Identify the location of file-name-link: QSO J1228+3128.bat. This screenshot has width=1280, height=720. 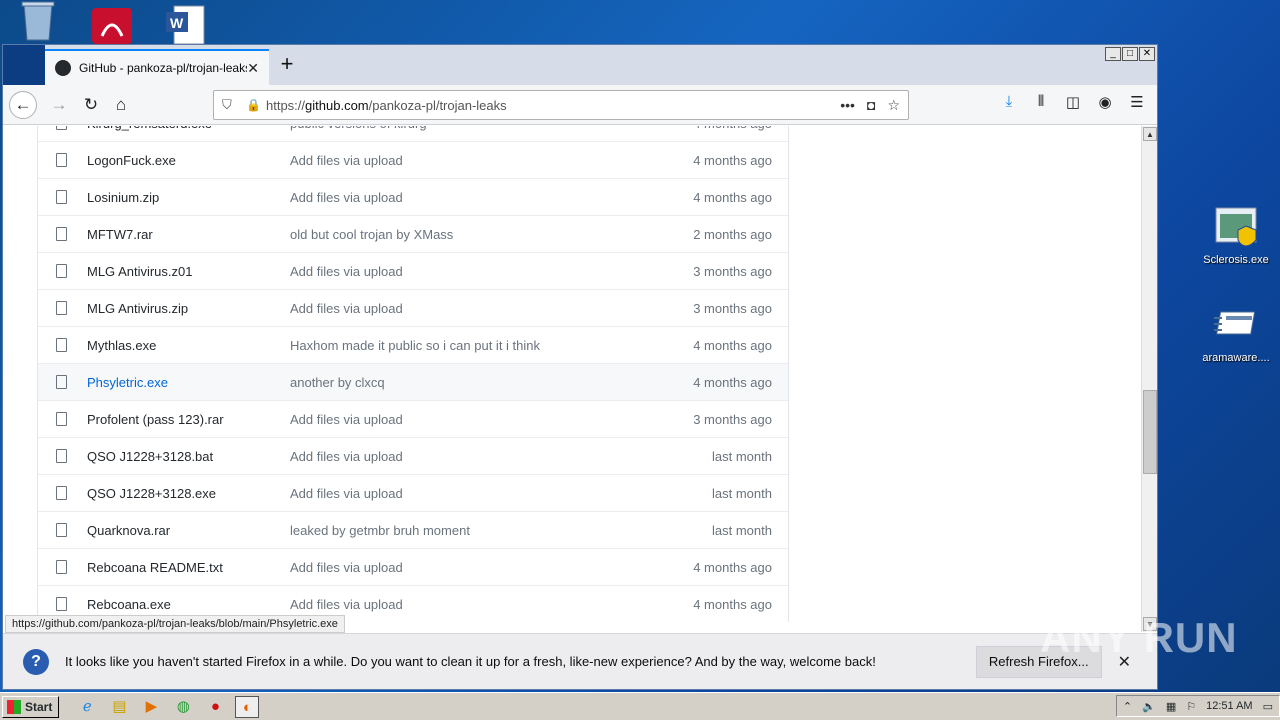
(188, 456).